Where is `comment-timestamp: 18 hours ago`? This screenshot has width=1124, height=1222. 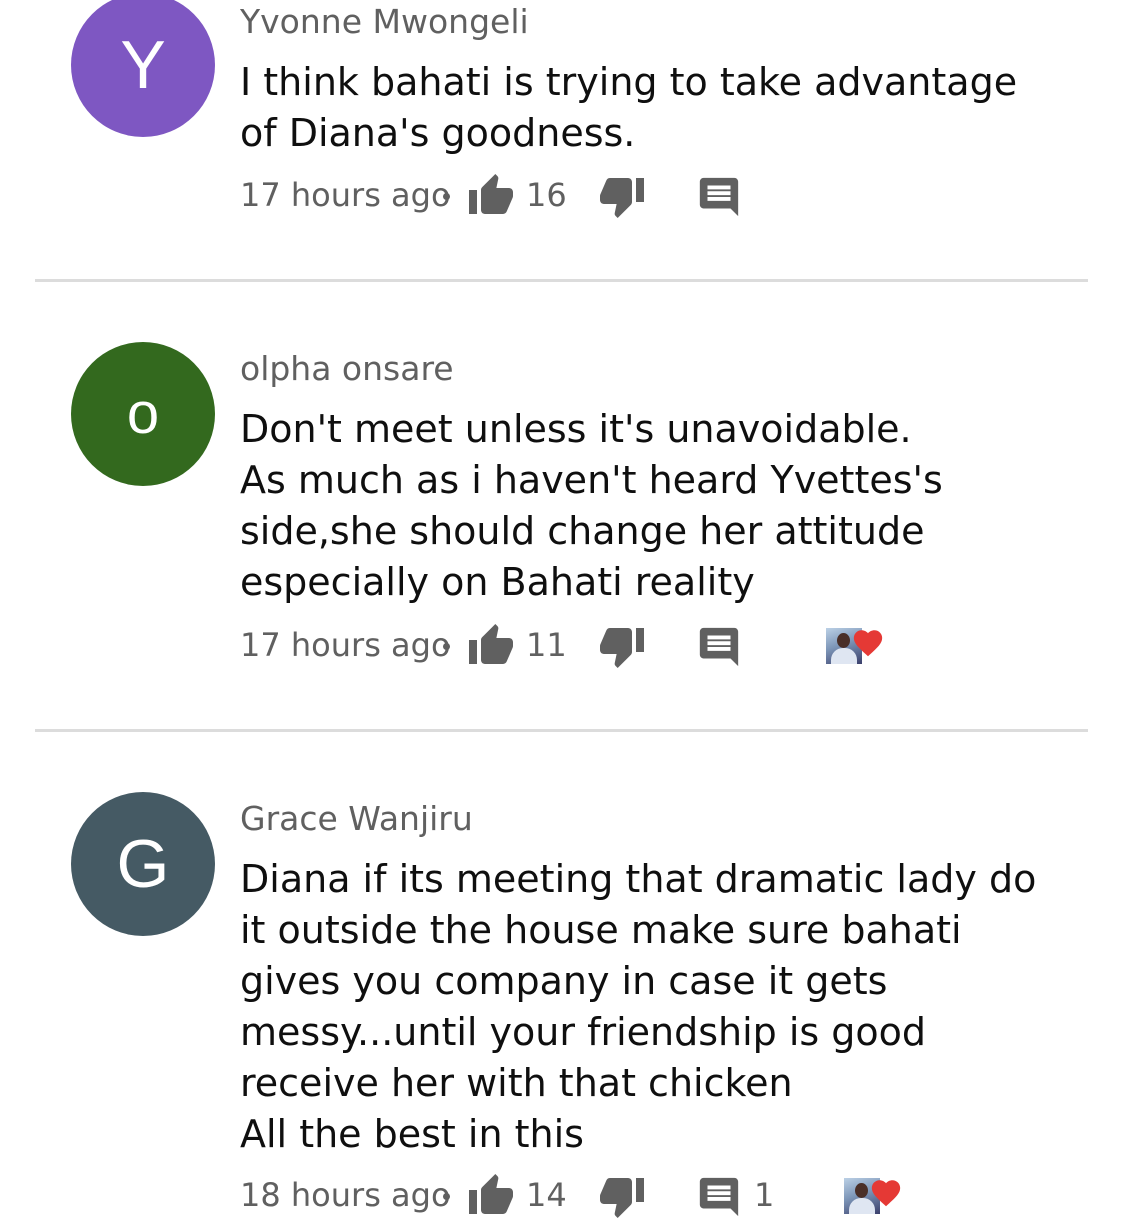 comment-timestamp: 18 hours ago is located at coordinates (345, 1195).